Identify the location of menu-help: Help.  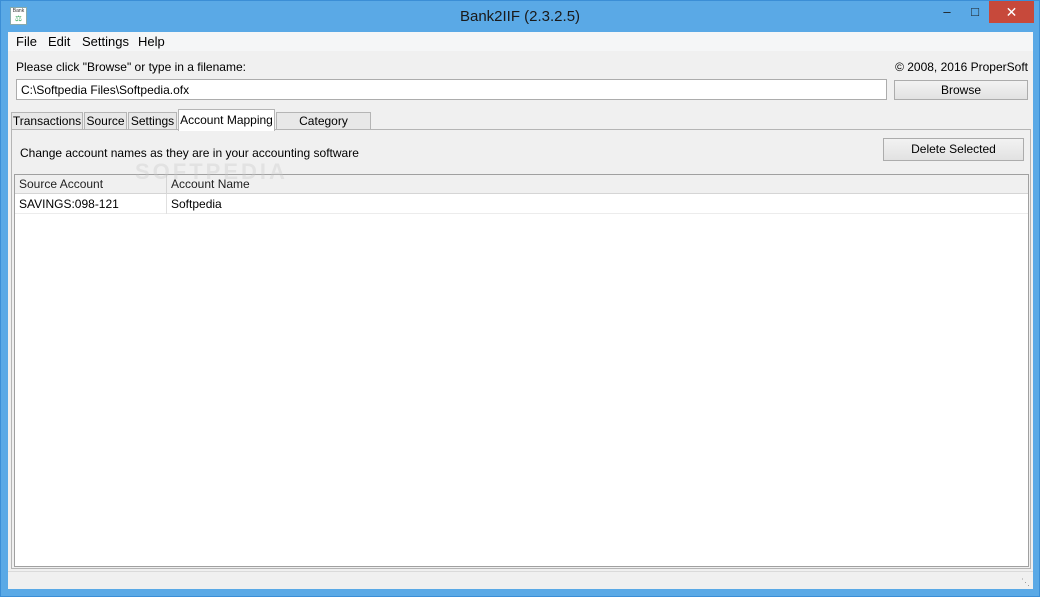
(151, 41).